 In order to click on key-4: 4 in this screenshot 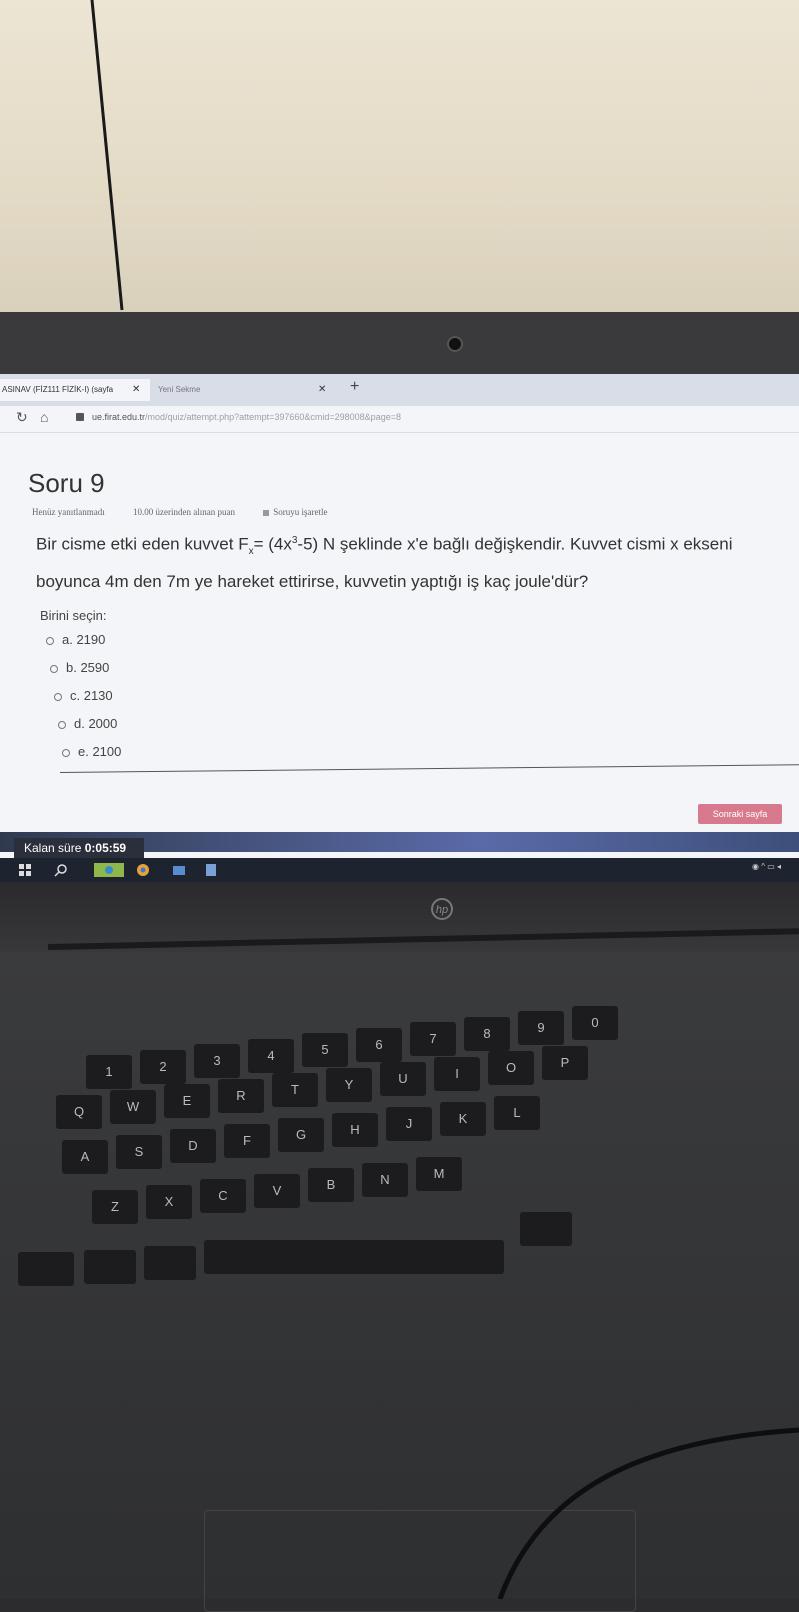, I will do `click(271, 1055)`.